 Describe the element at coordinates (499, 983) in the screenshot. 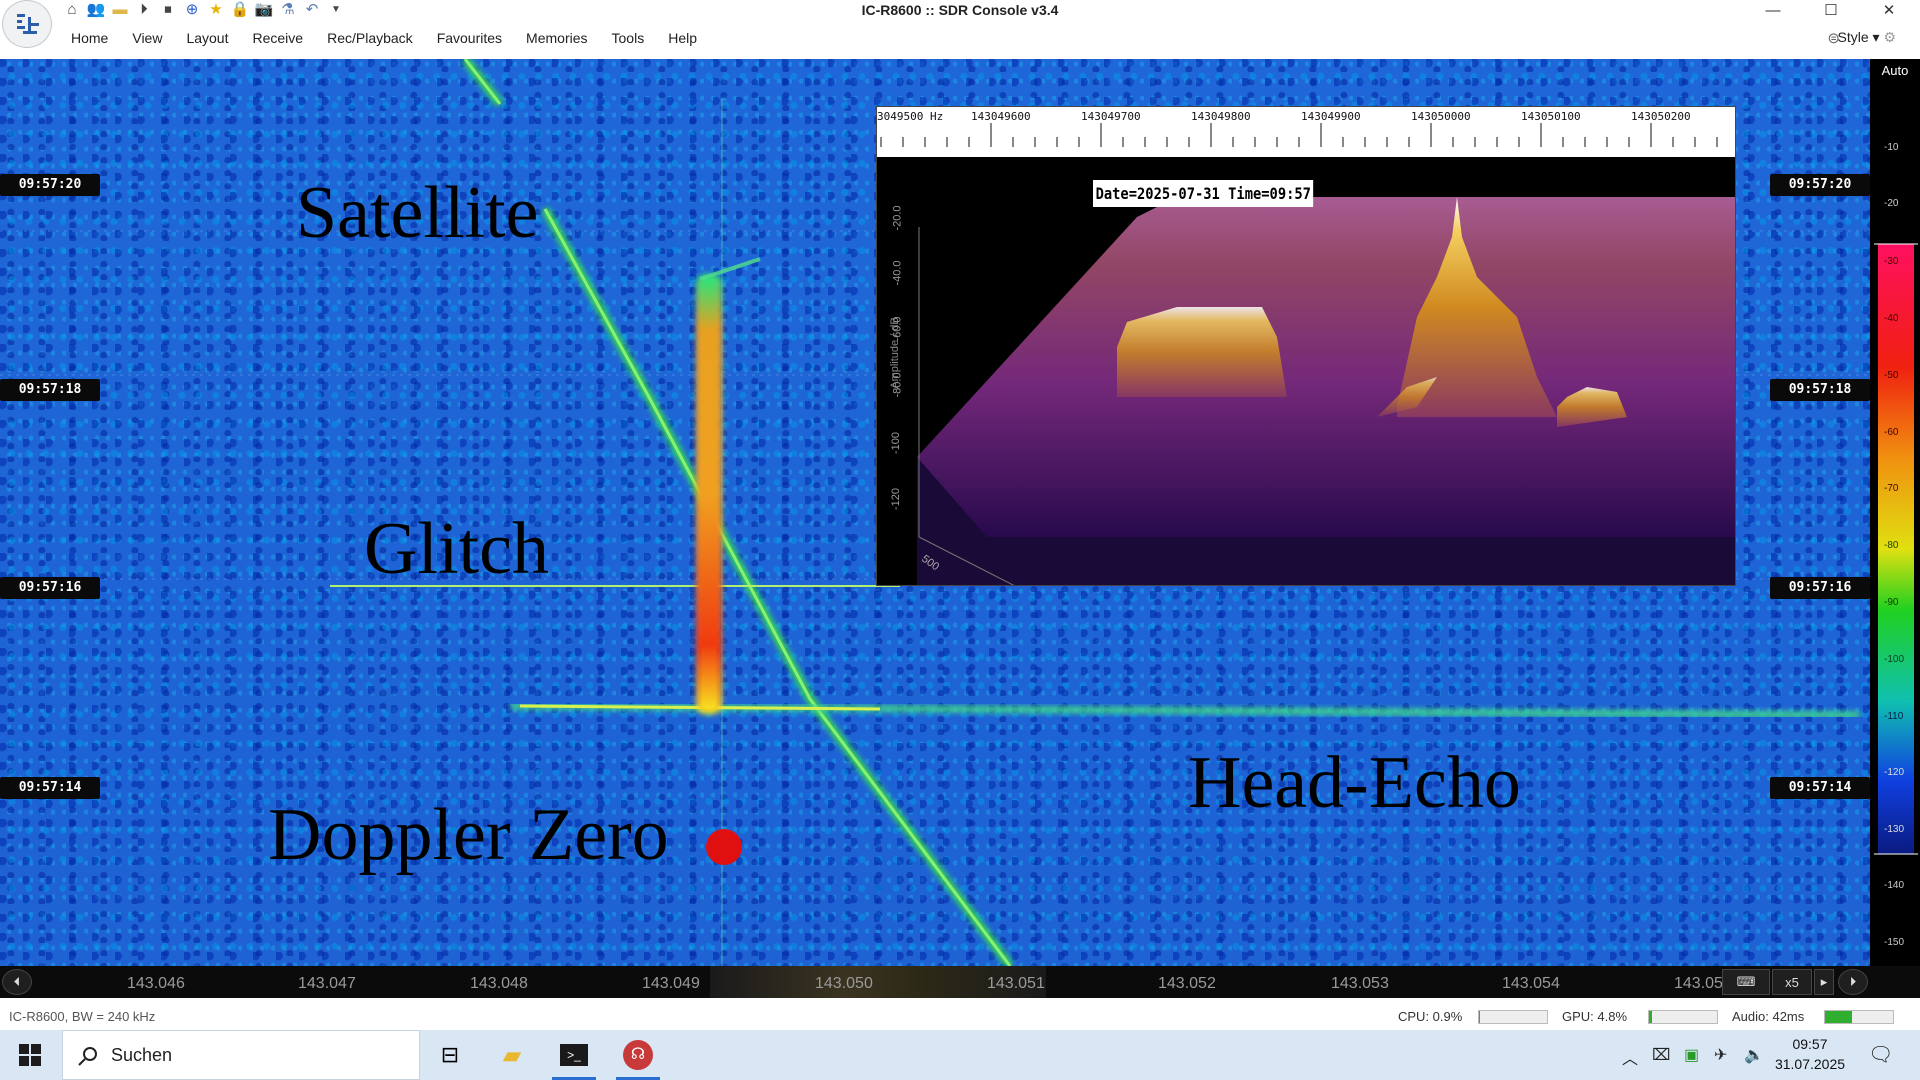

I see `freq-tick: 143.048` at that location.